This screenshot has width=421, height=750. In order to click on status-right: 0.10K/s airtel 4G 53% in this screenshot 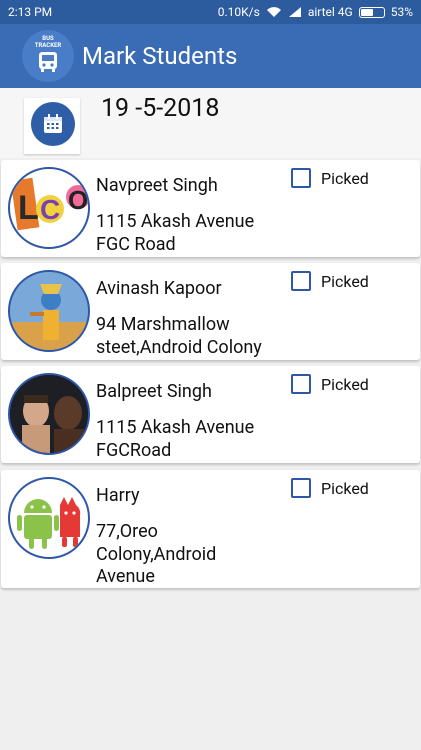, I will do `click(315, 12)`.